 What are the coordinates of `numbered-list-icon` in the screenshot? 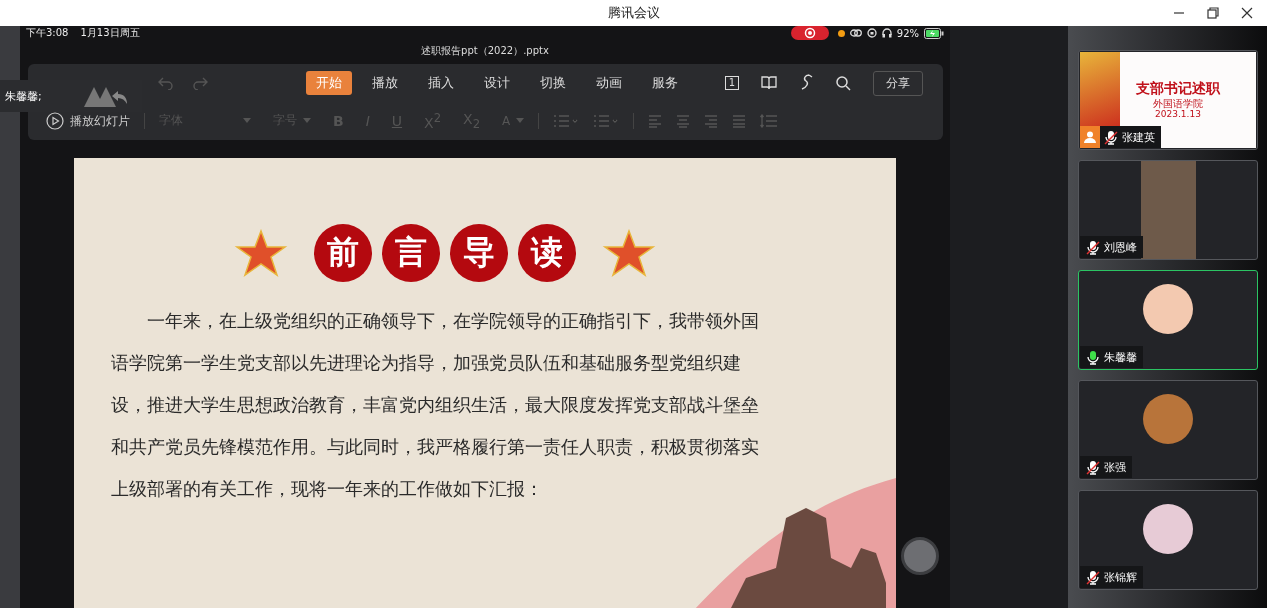 It's located at (606, 121).